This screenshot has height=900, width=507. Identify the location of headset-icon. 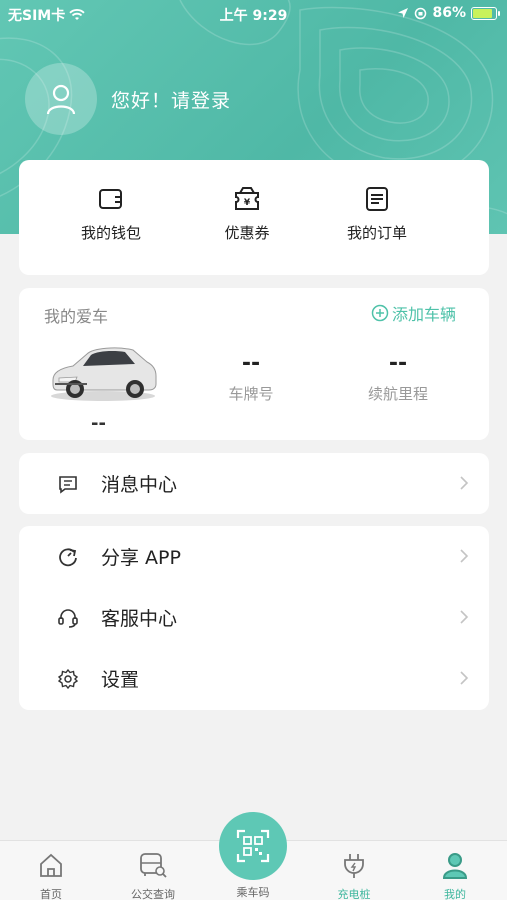
(68, 618).